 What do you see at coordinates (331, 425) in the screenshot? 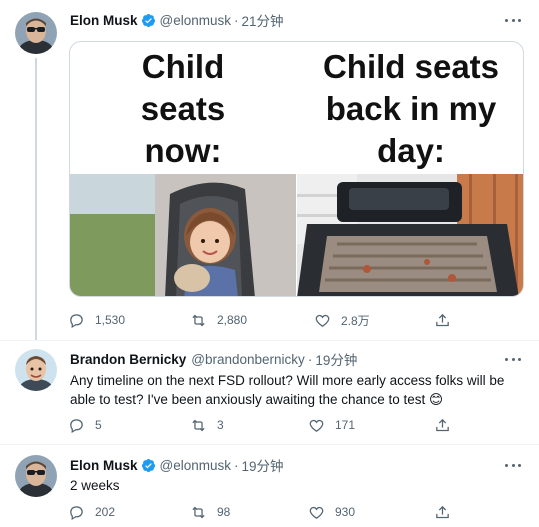
I see `like-button: 171` at bounding box center [331, 425].